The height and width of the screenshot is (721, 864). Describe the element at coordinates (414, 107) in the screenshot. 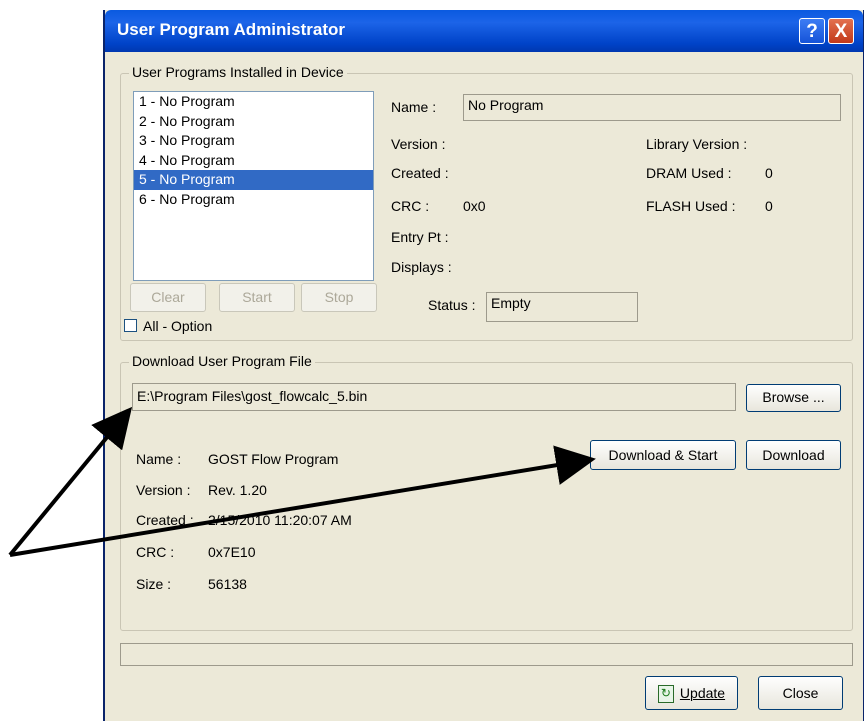

I see `name-label: Name :` at that location.